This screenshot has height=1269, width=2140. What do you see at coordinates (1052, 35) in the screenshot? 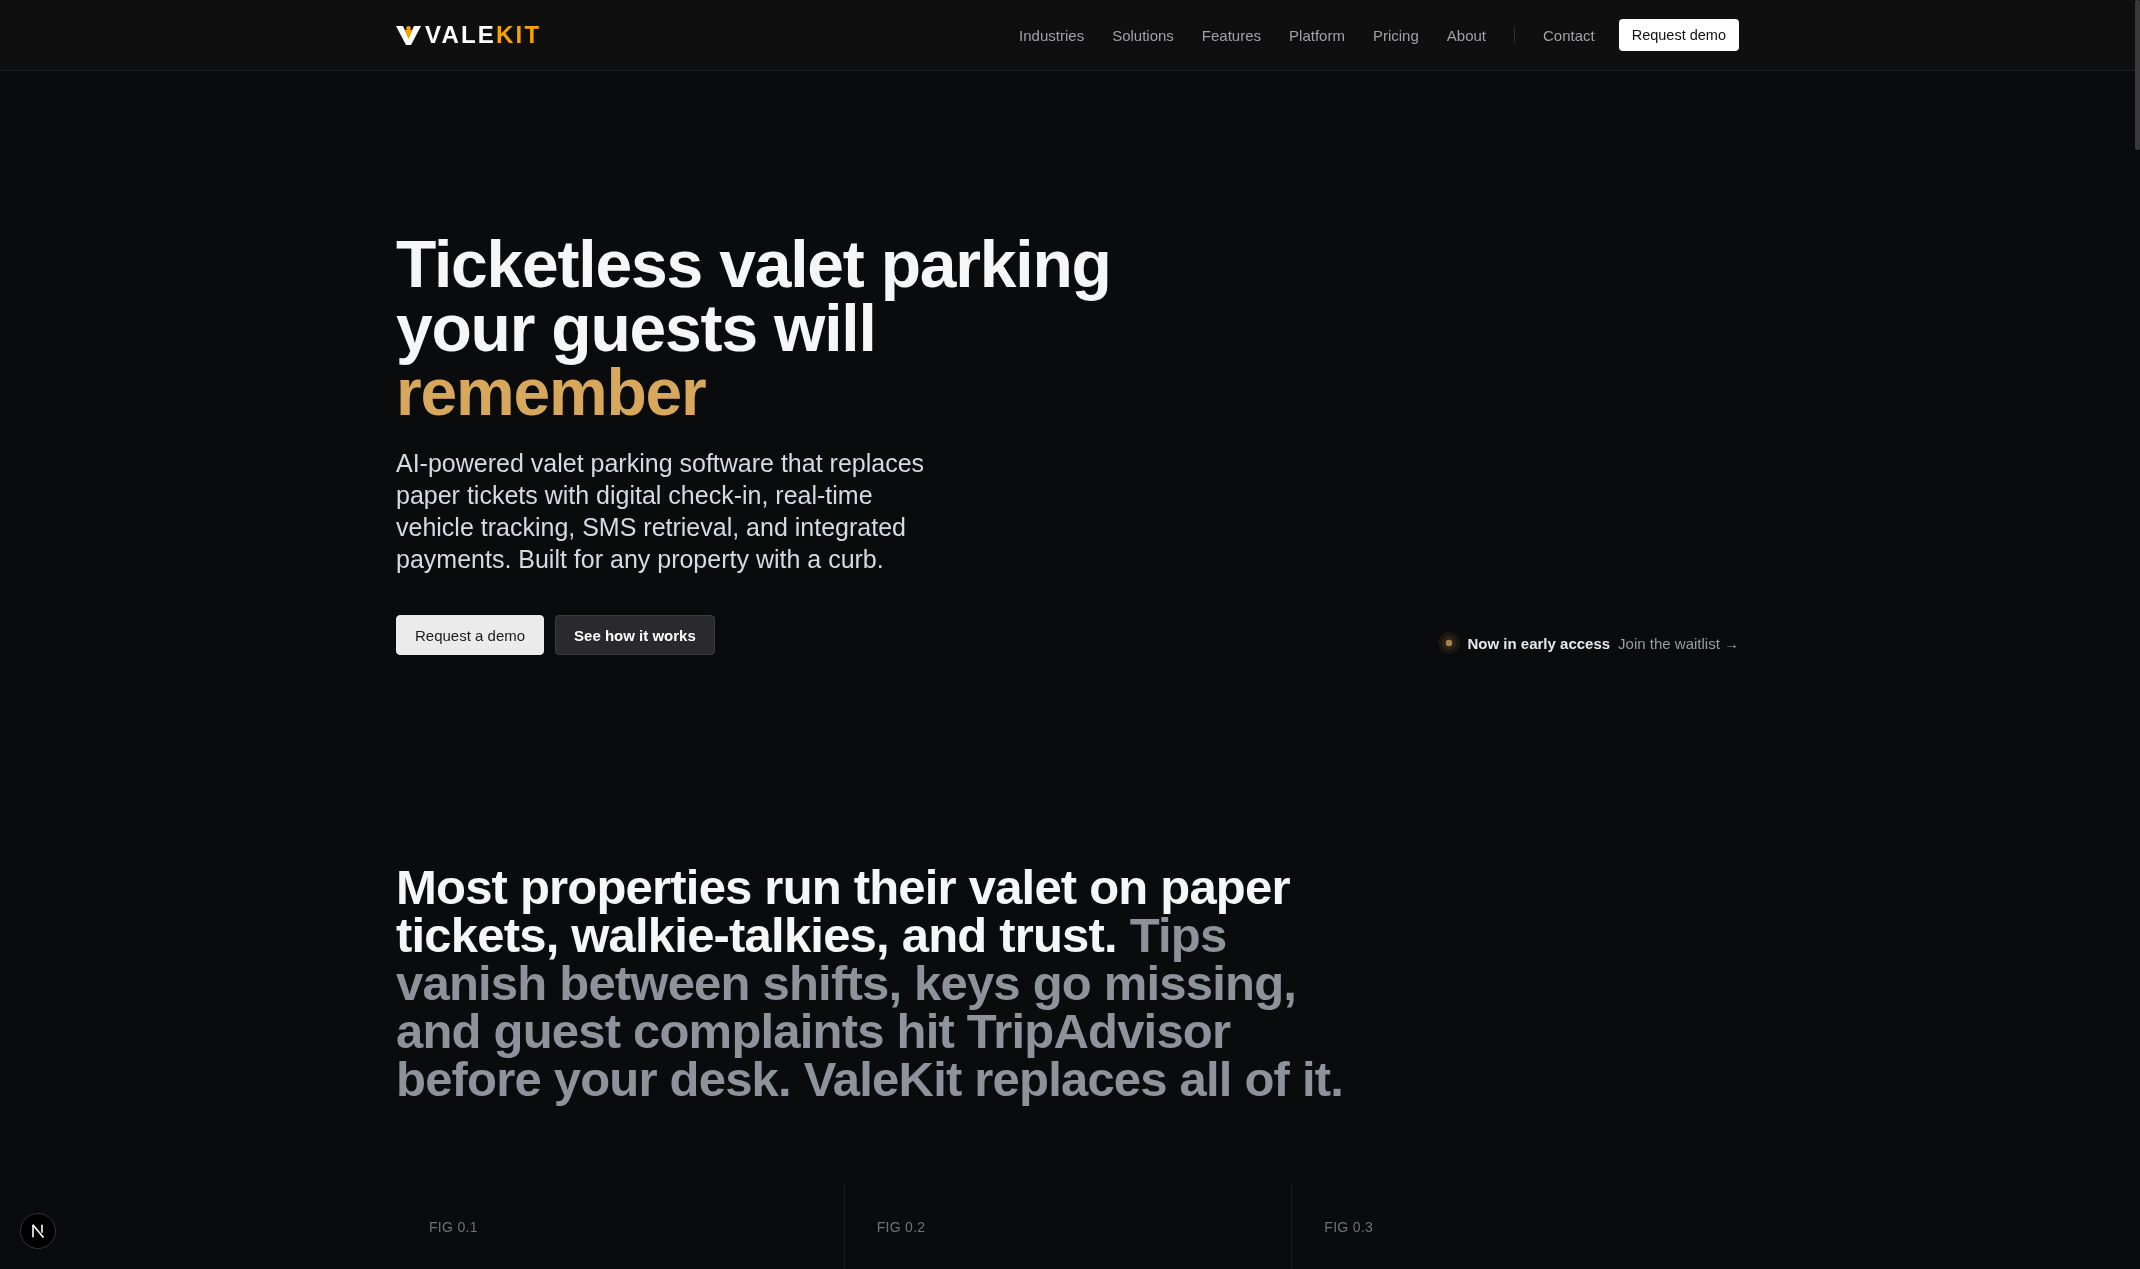
I see `nav-link: Industries` at bounding box center [1052, 35].